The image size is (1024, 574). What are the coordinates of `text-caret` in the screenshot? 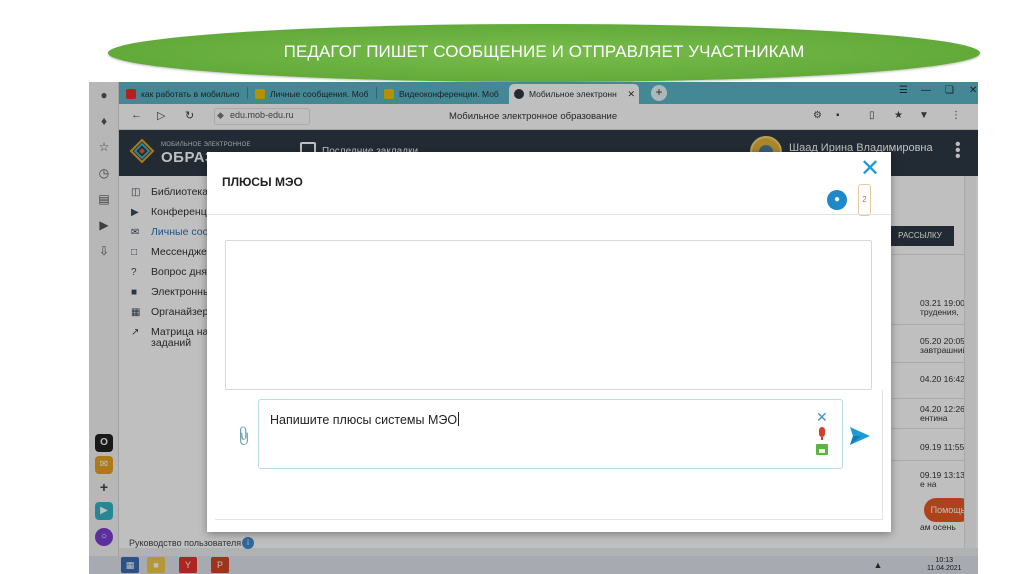 It's located at (459, 419).